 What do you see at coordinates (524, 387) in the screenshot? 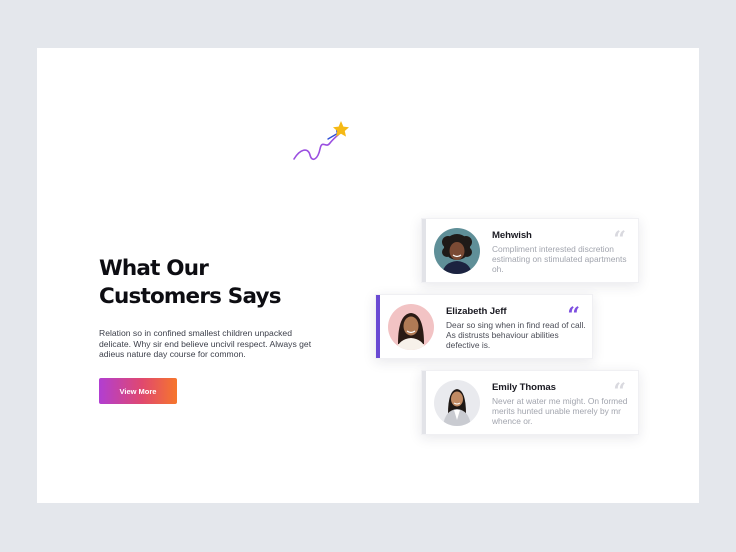
I see `testimonial-name: Emily Thomas` at bounding box center [524, 387].